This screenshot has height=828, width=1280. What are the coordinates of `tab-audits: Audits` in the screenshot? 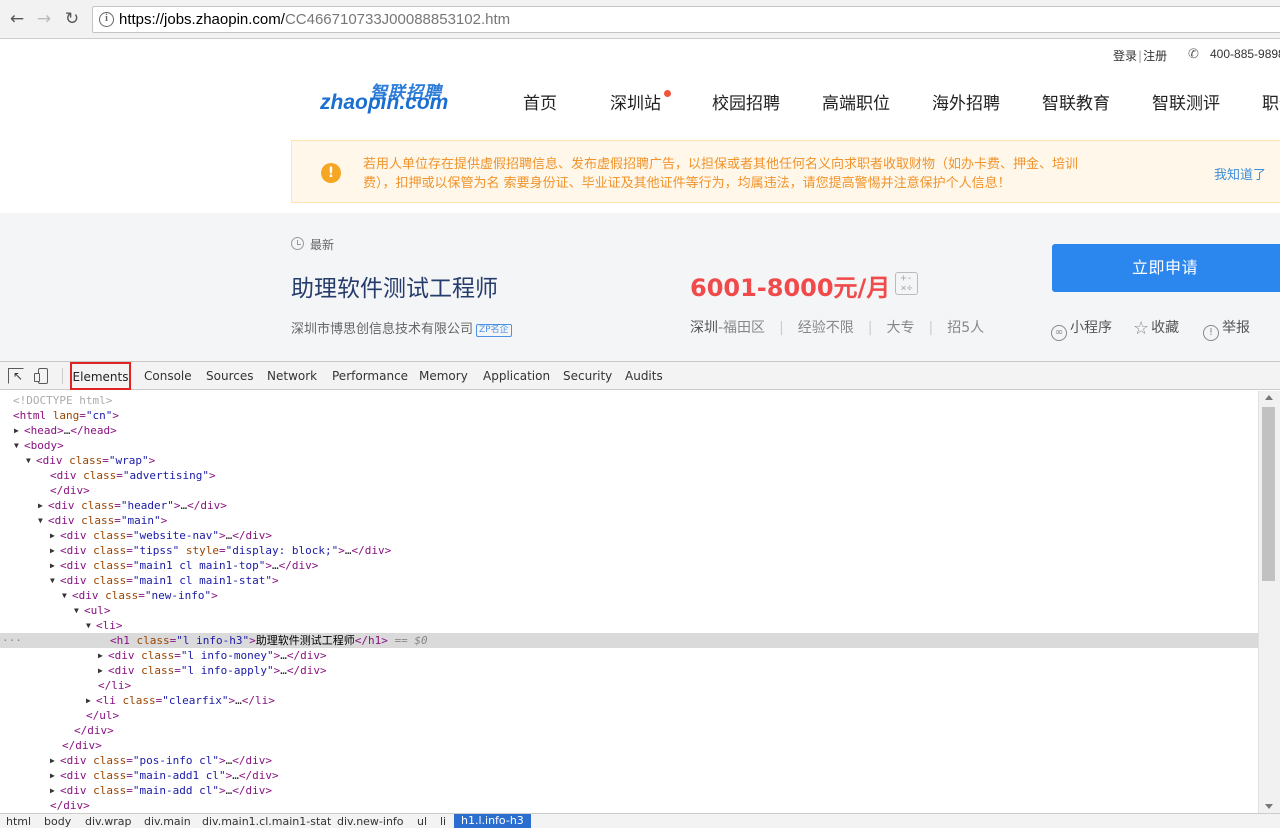 It's located at (644, 376).